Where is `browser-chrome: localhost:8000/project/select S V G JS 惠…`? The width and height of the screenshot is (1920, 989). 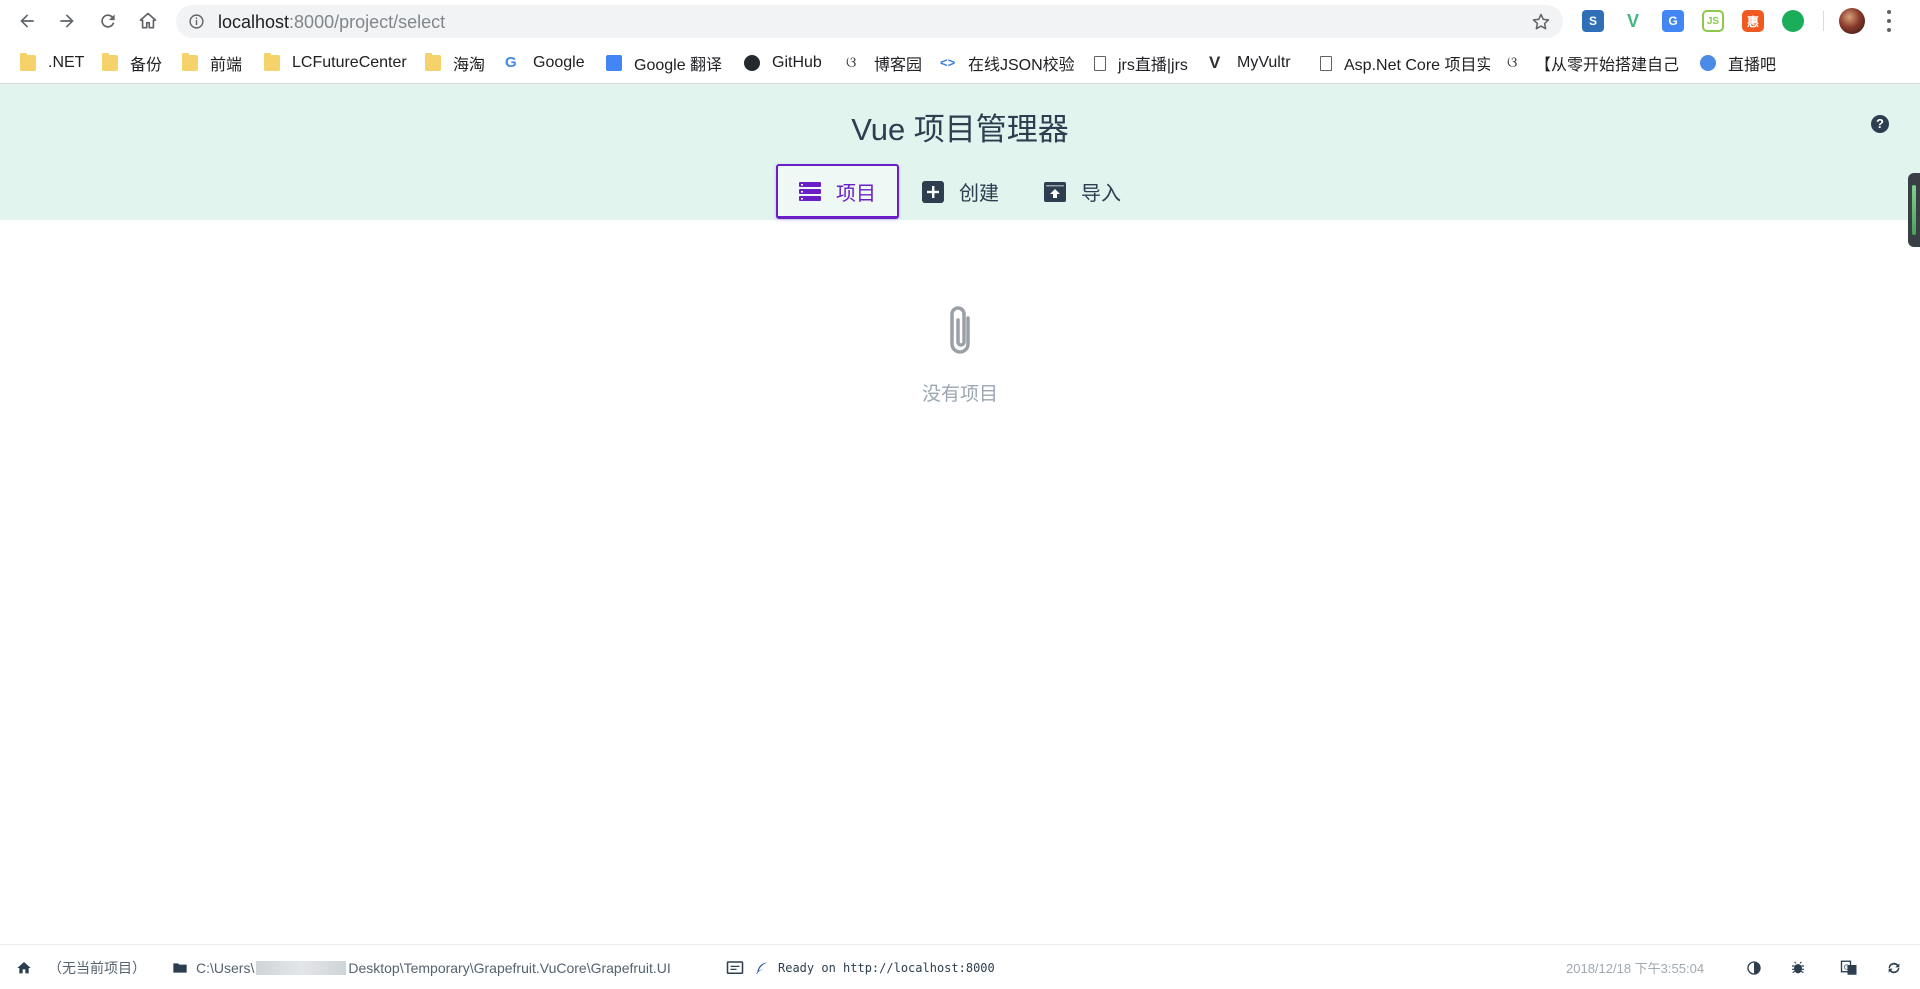
browser-chrome: localhost:8000/project/select S V G JS 惠… is located at coordinates (960, 42).